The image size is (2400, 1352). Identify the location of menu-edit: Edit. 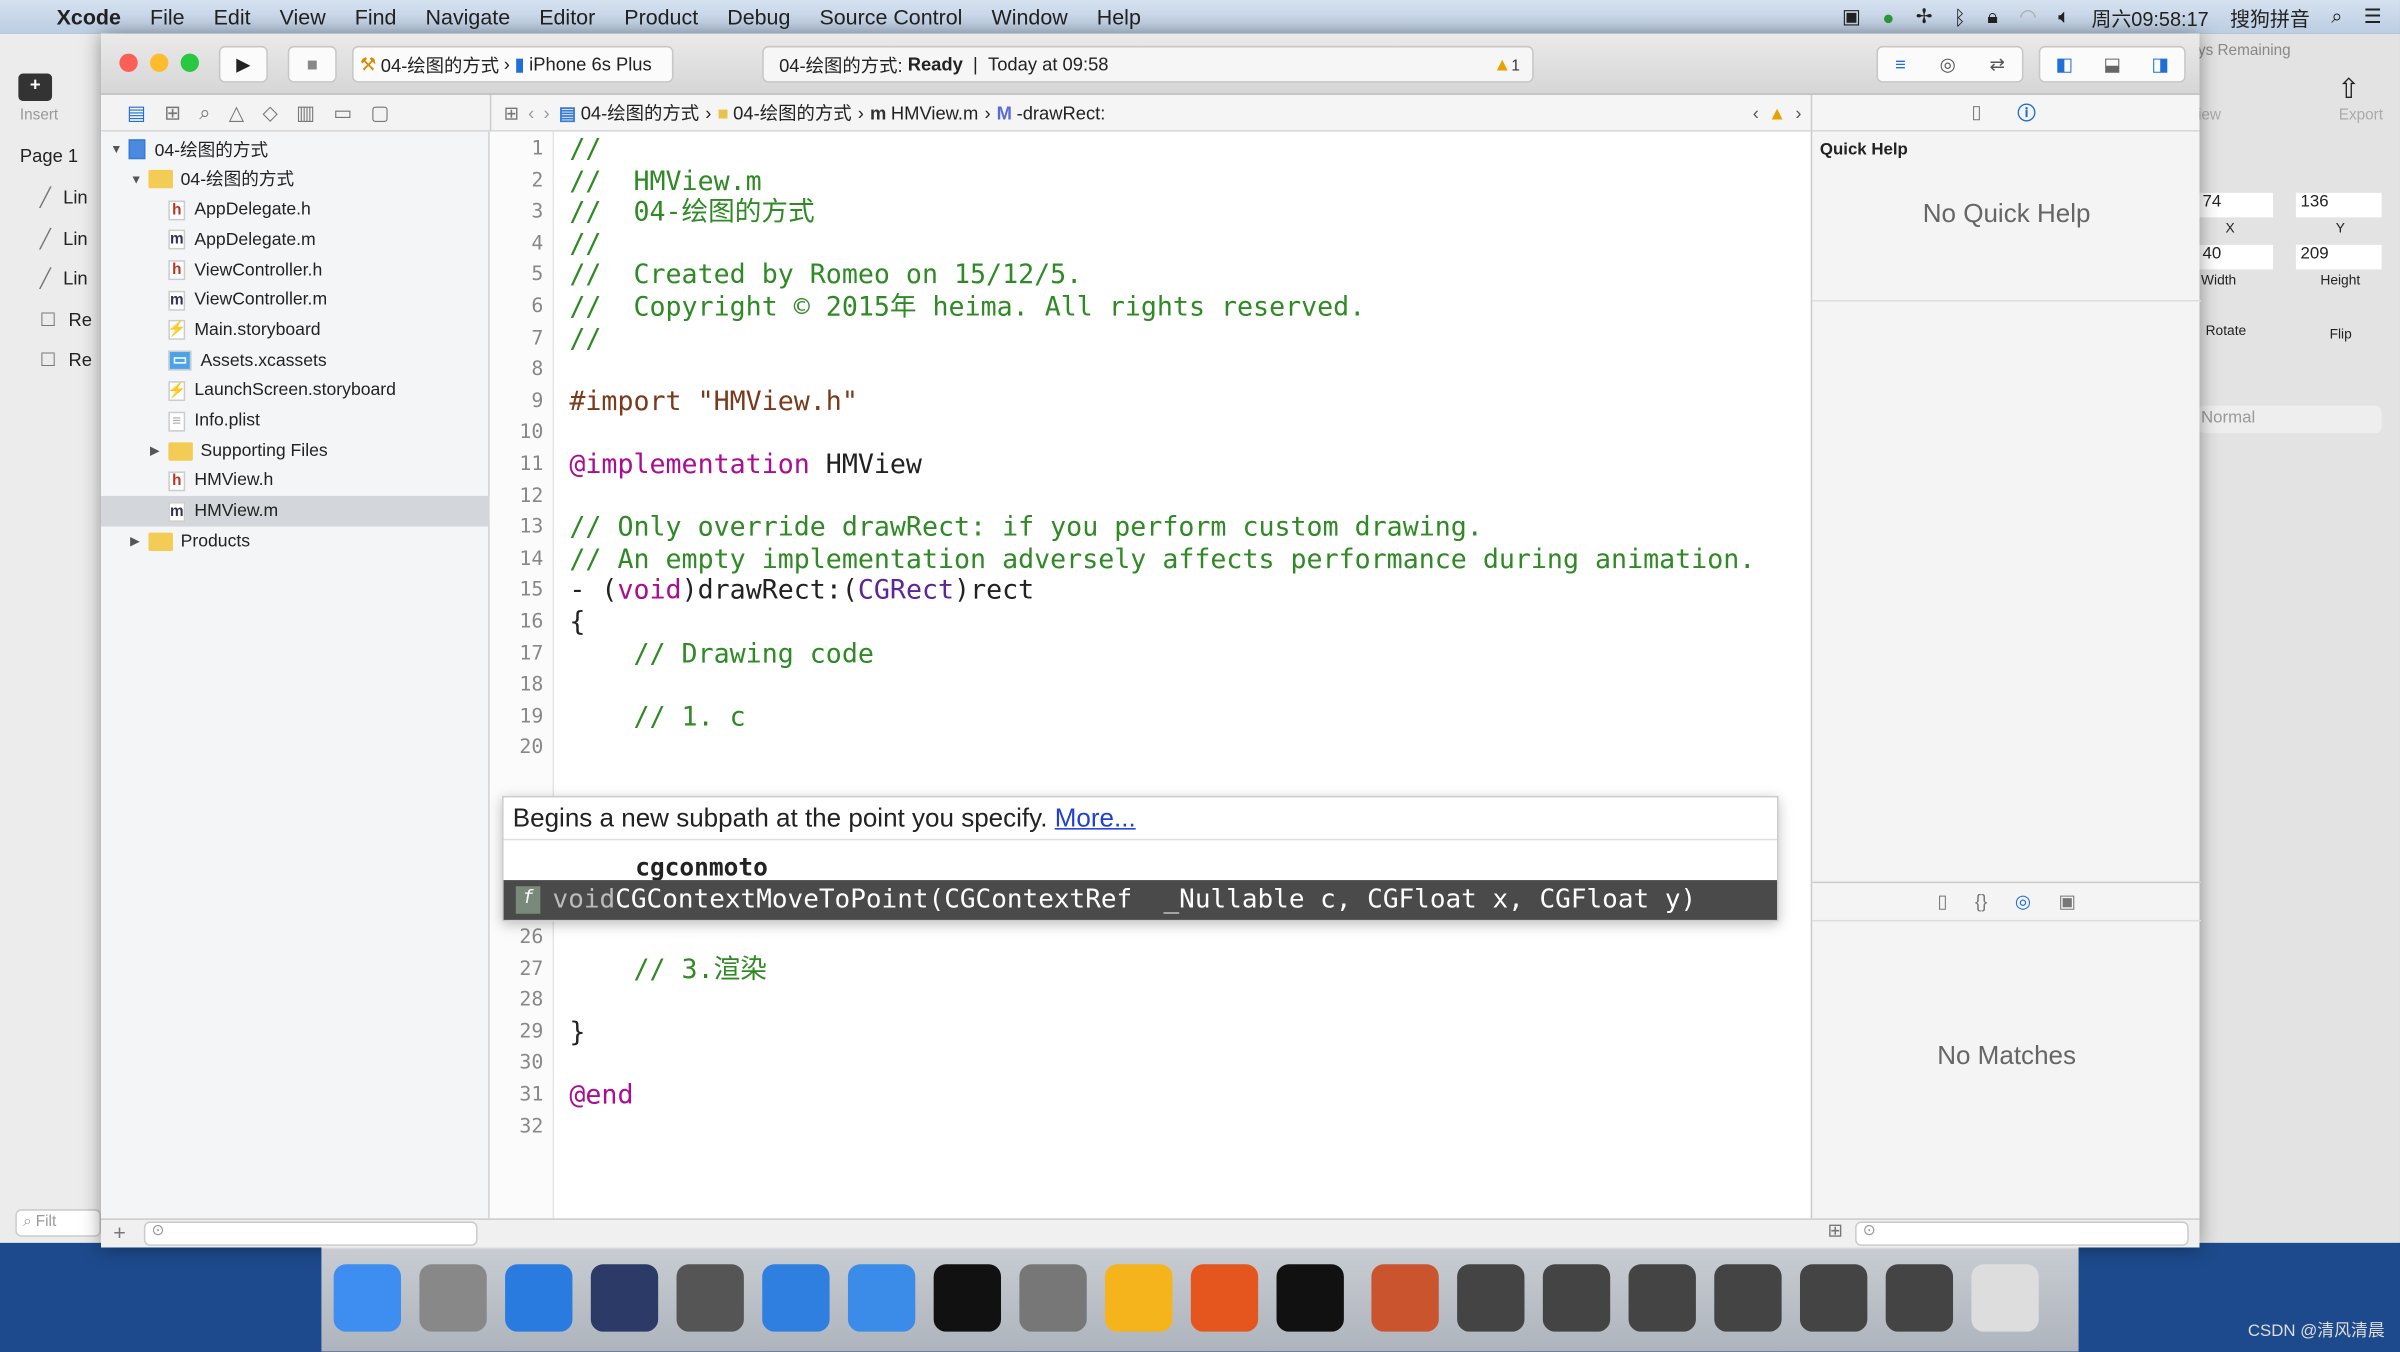
(232, 17).